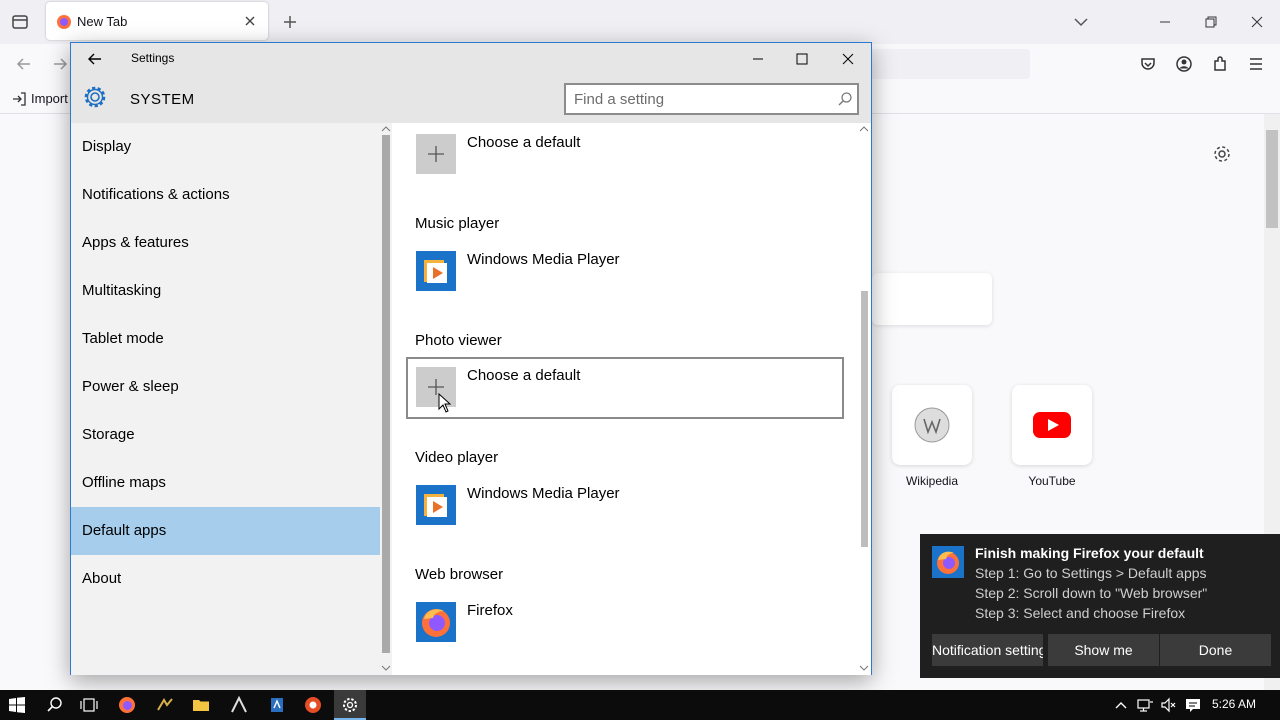  I want to click on page-title: SYSTEM, so click(162, 99).